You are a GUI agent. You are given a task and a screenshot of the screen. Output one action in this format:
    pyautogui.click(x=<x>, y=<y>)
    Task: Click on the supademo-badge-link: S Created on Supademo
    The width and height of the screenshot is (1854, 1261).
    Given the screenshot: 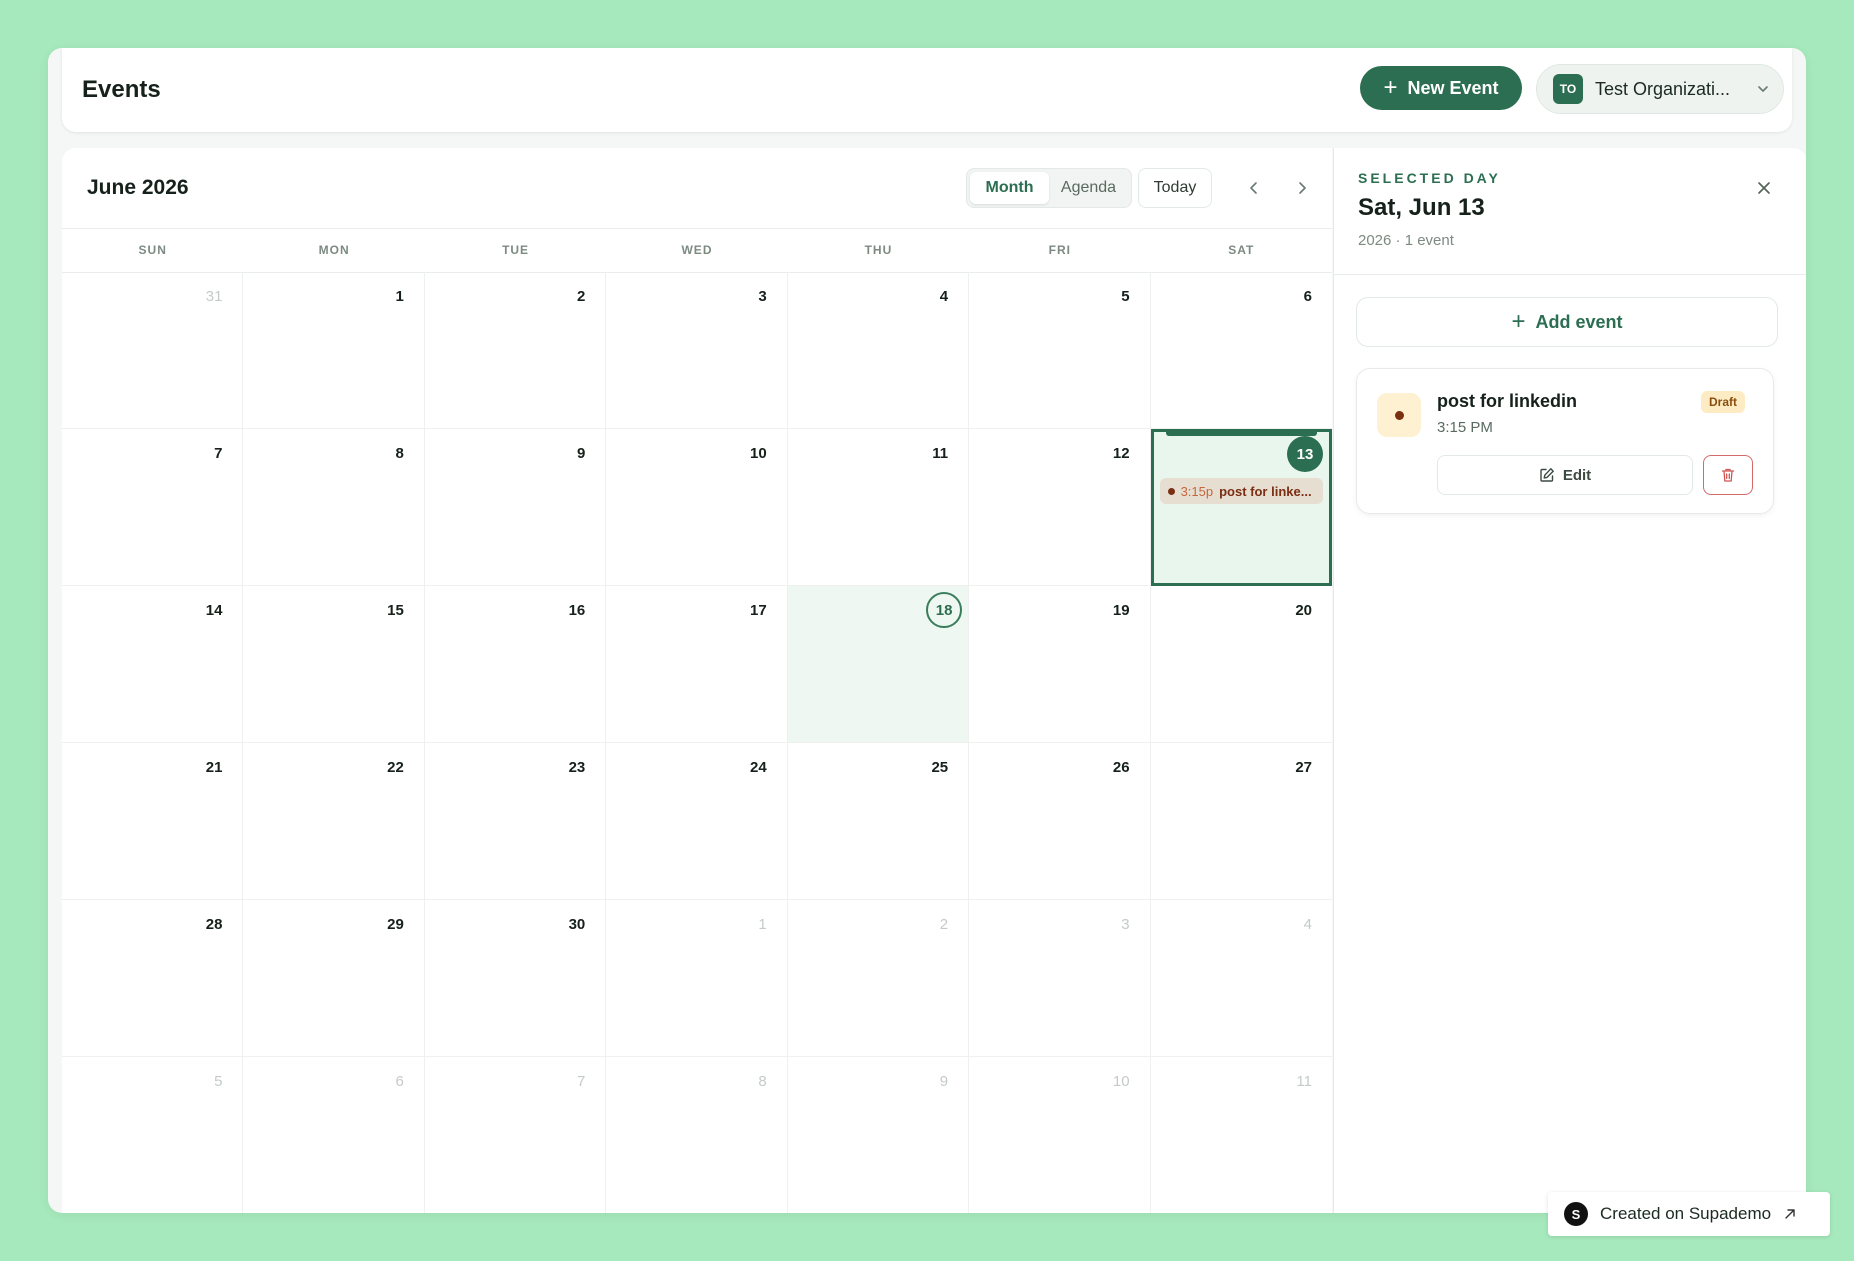 What is the action you would take?
    pyautogui.click(x=1689, y=1214)
    